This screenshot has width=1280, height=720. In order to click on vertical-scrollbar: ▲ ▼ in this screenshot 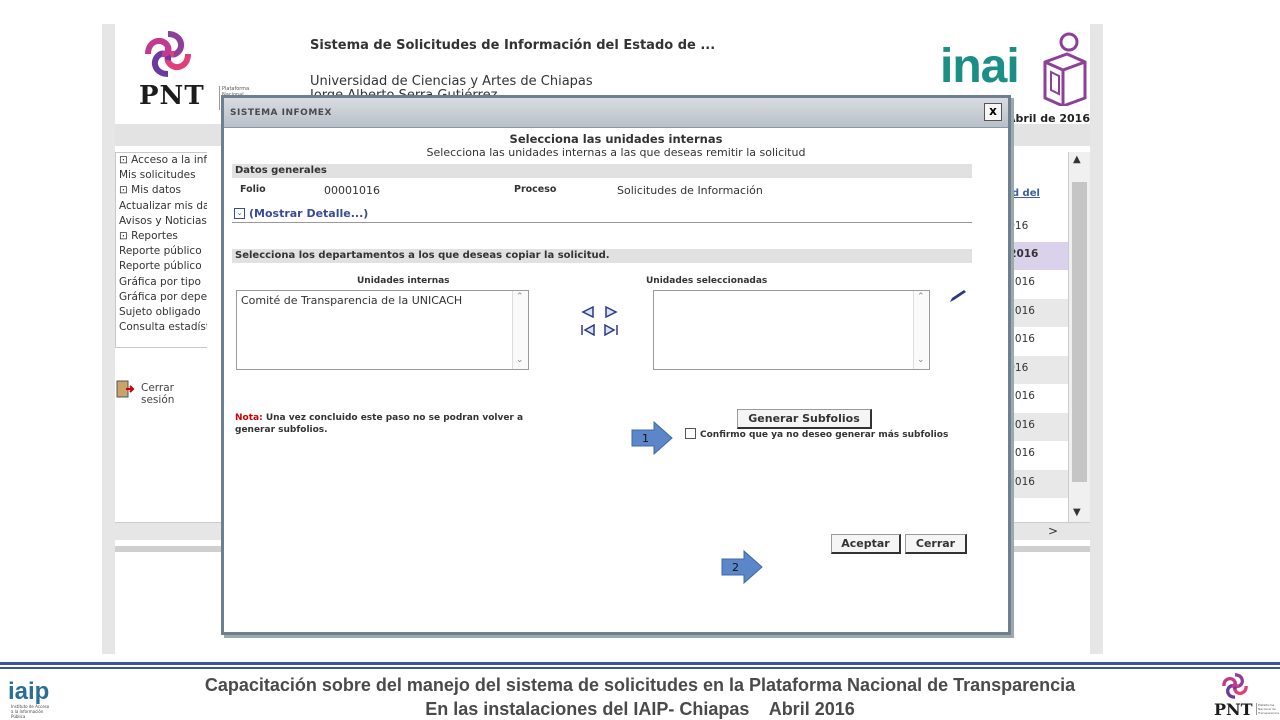, I will do `click(1079, 337)`.